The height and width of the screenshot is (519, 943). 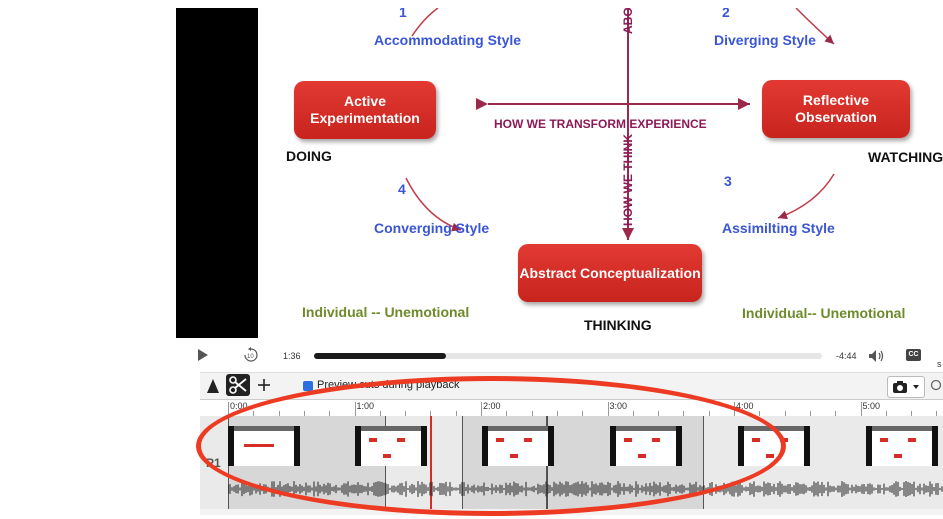 What do you see at coordinates (264, 385) in the screenshot?
I see `plus-icon` at bounding box center [264, 385].